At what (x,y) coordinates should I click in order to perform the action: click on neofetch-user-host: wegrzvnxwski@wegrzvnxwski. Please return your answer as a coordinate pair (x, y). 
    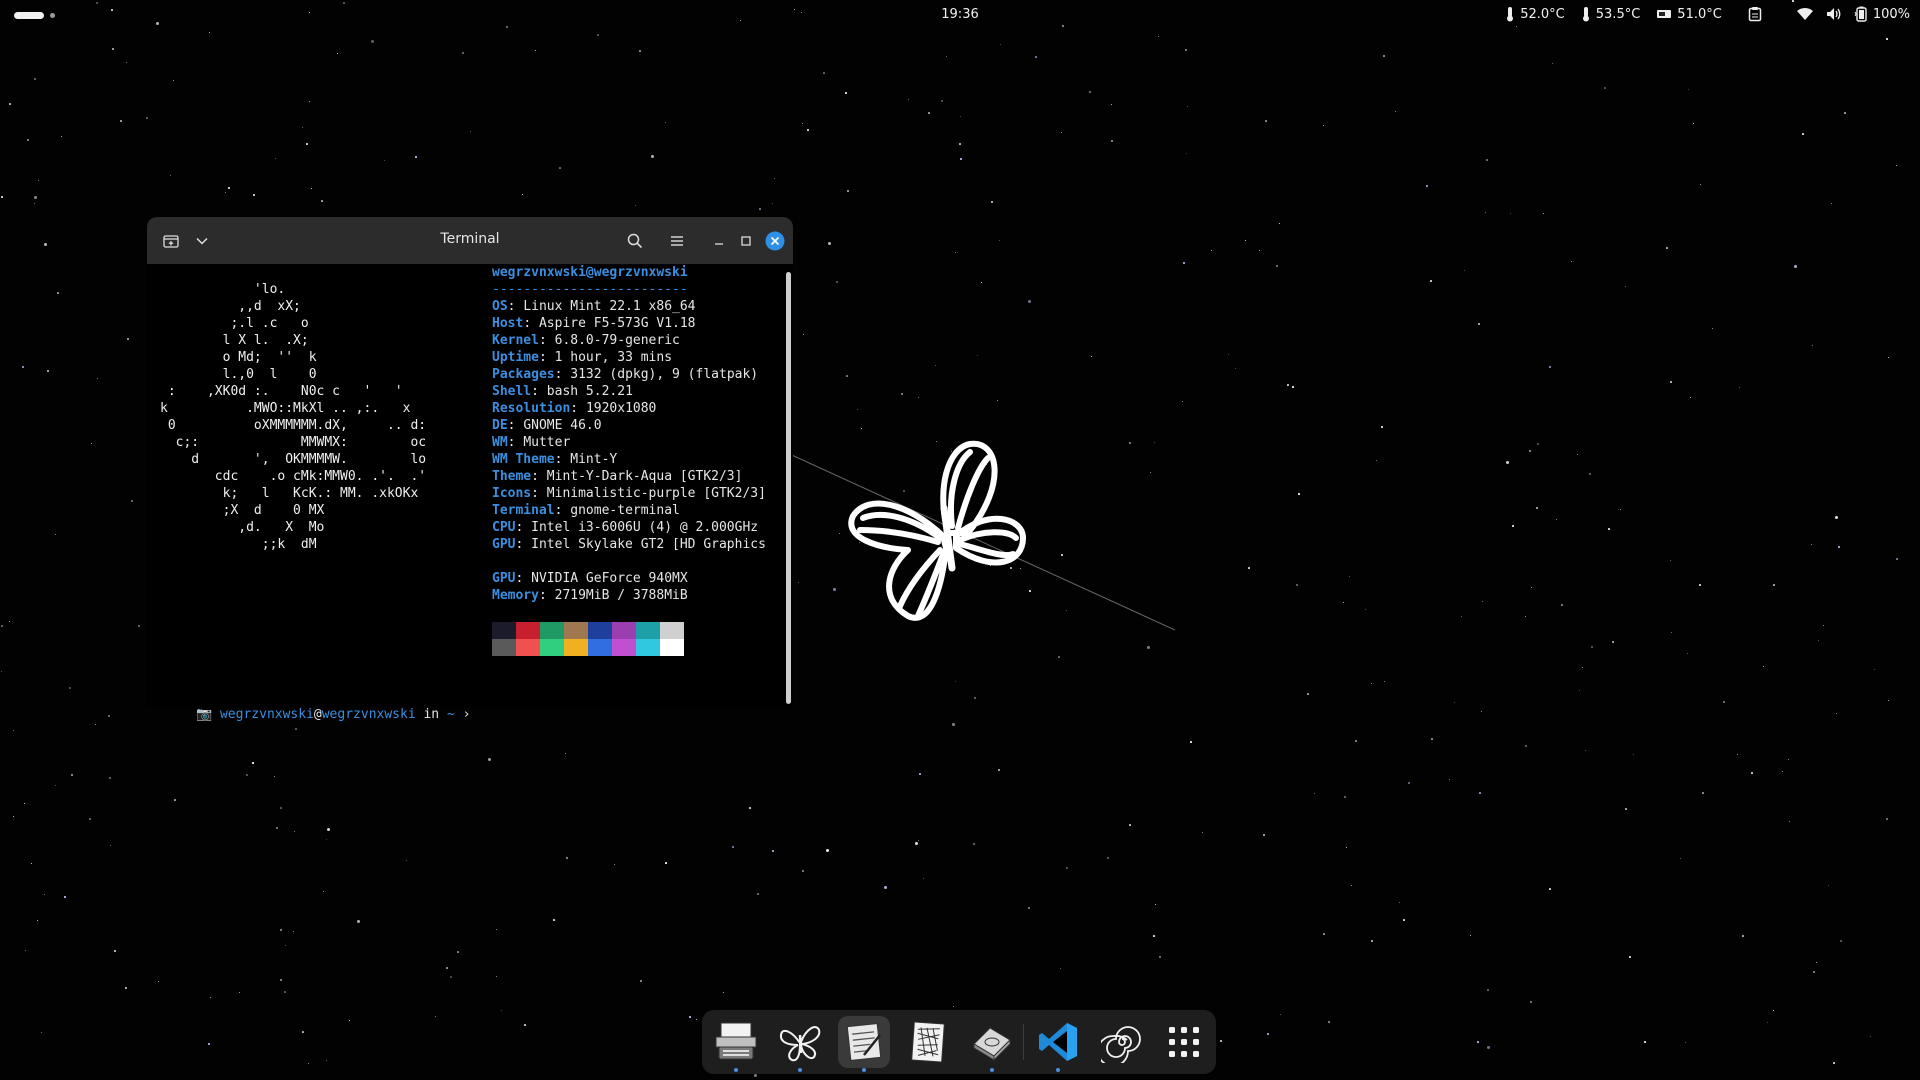
    Looking at the image, I should click on (590, 272).